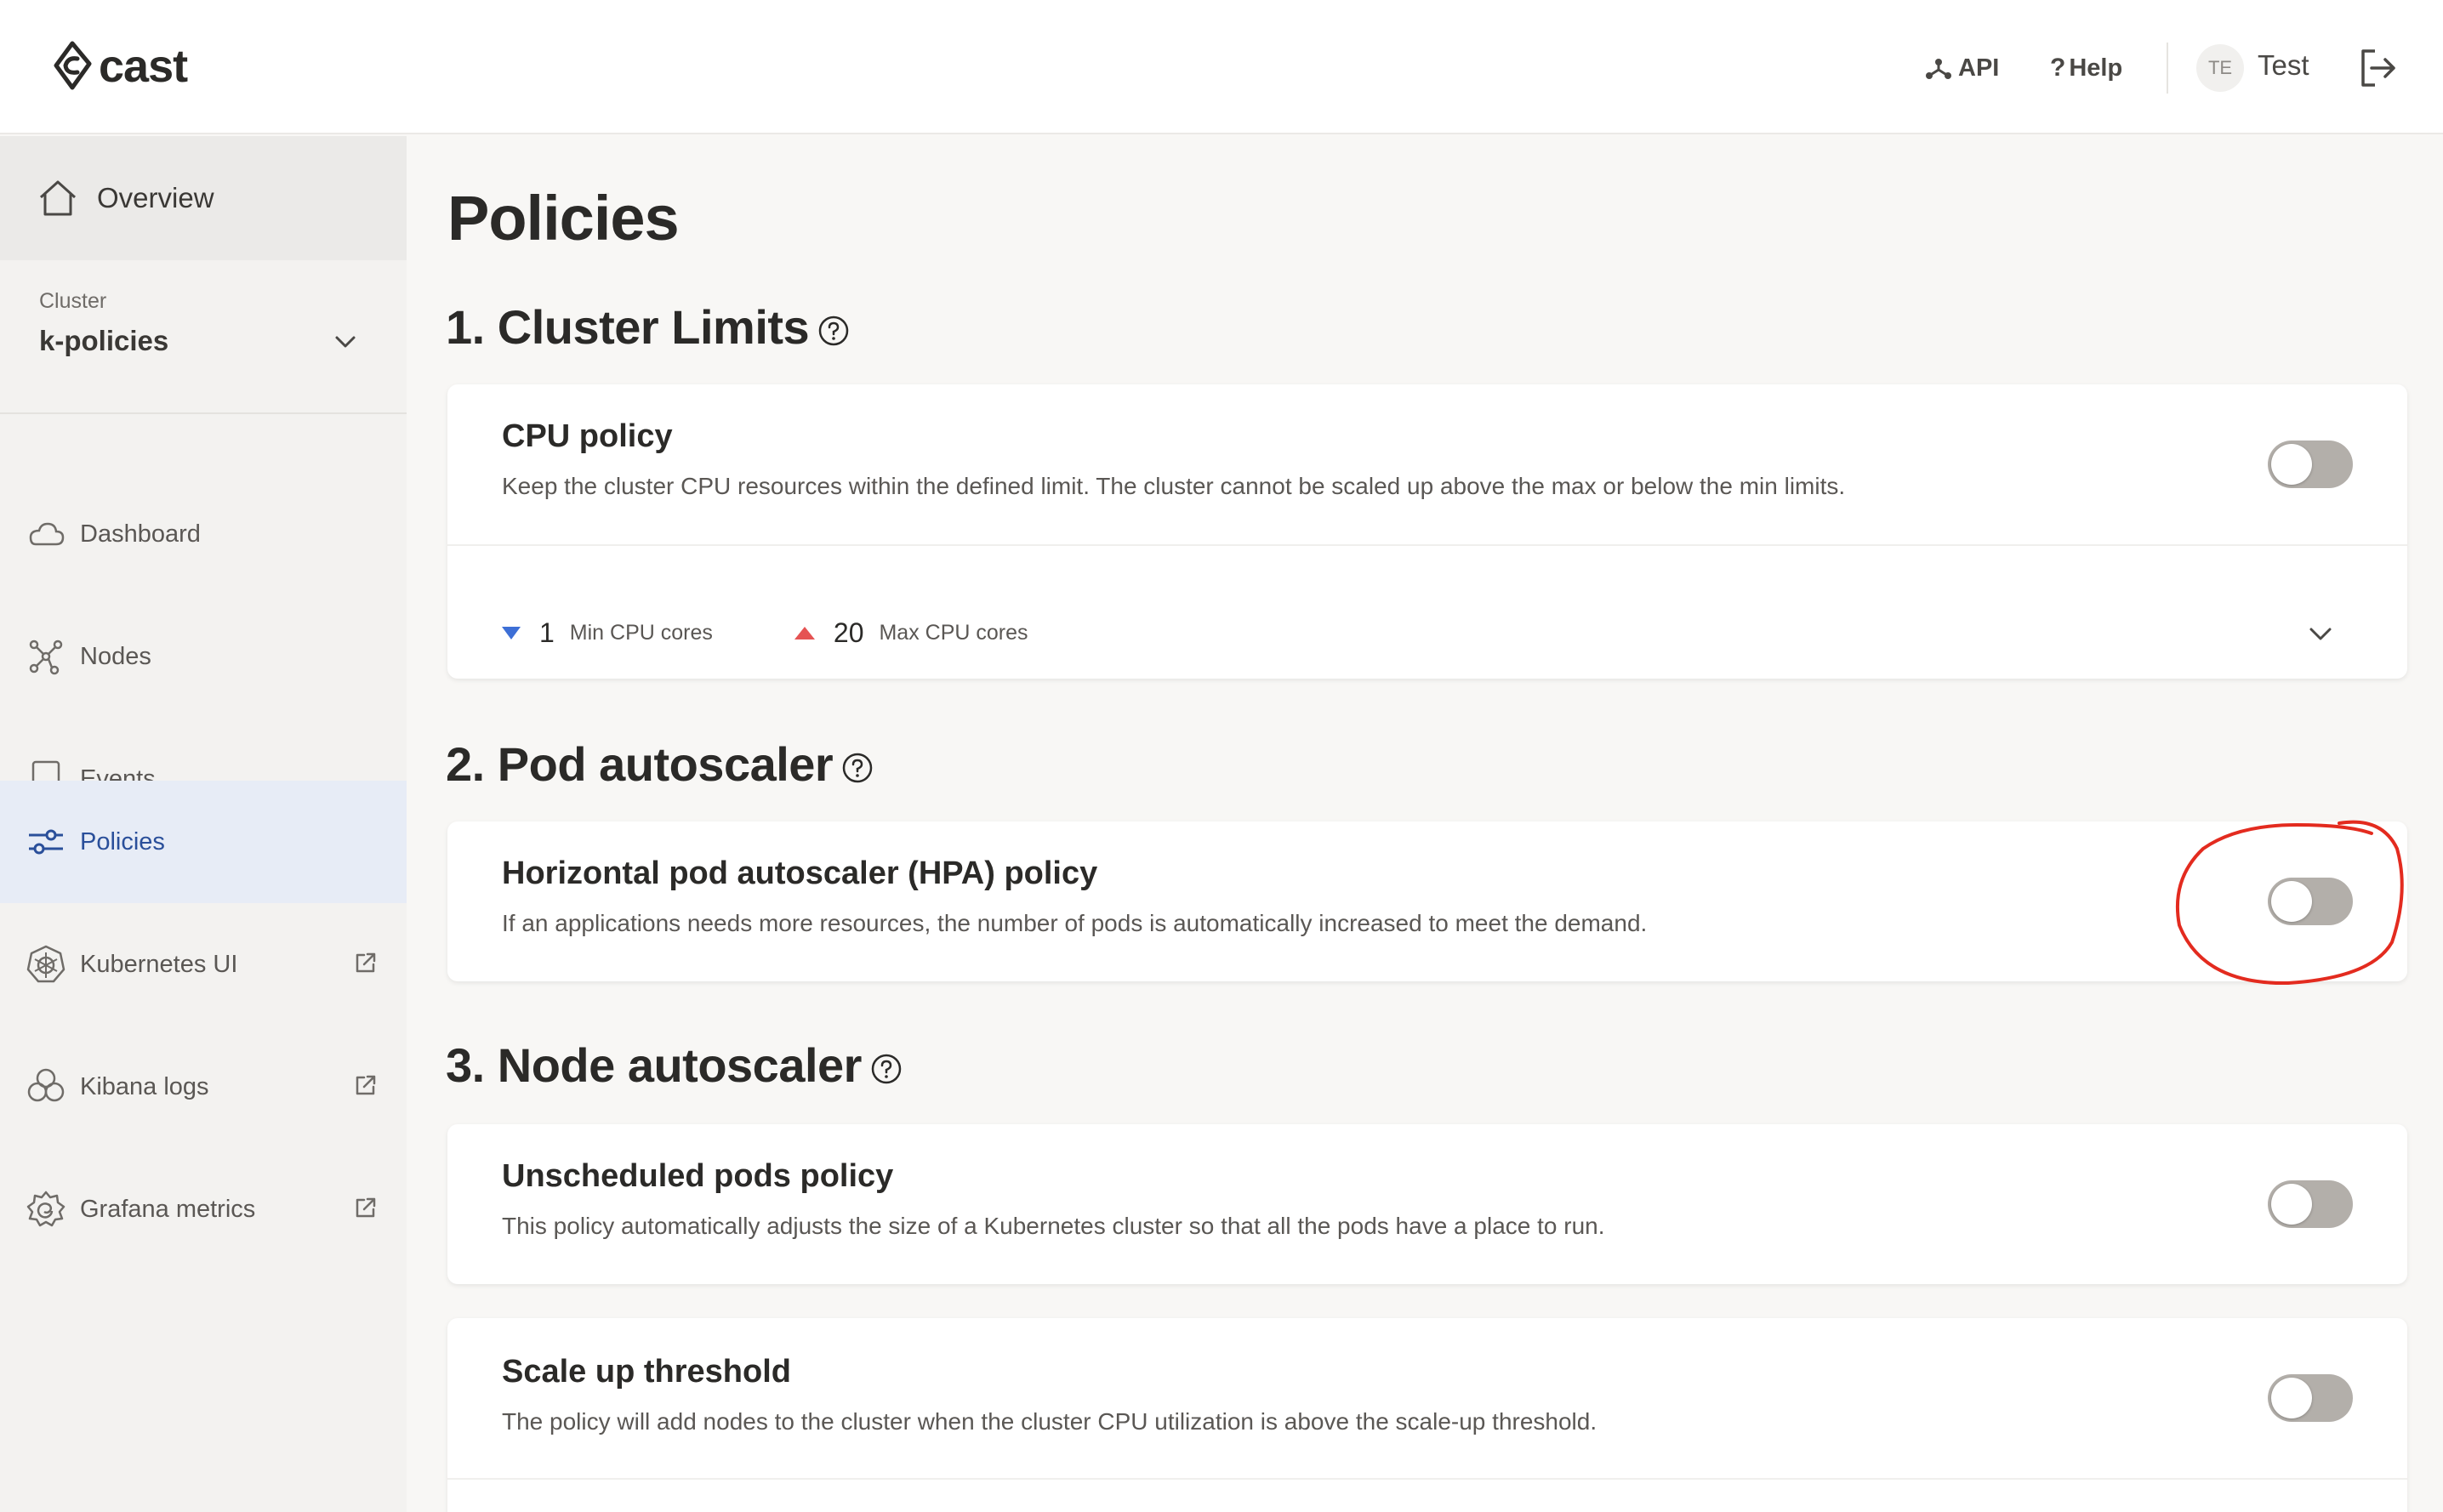 This screenshot has height=1512, width=2443. Describe the element at coordinates (46, 1085) in the screenshot. I see `kibana-icon` at that location.